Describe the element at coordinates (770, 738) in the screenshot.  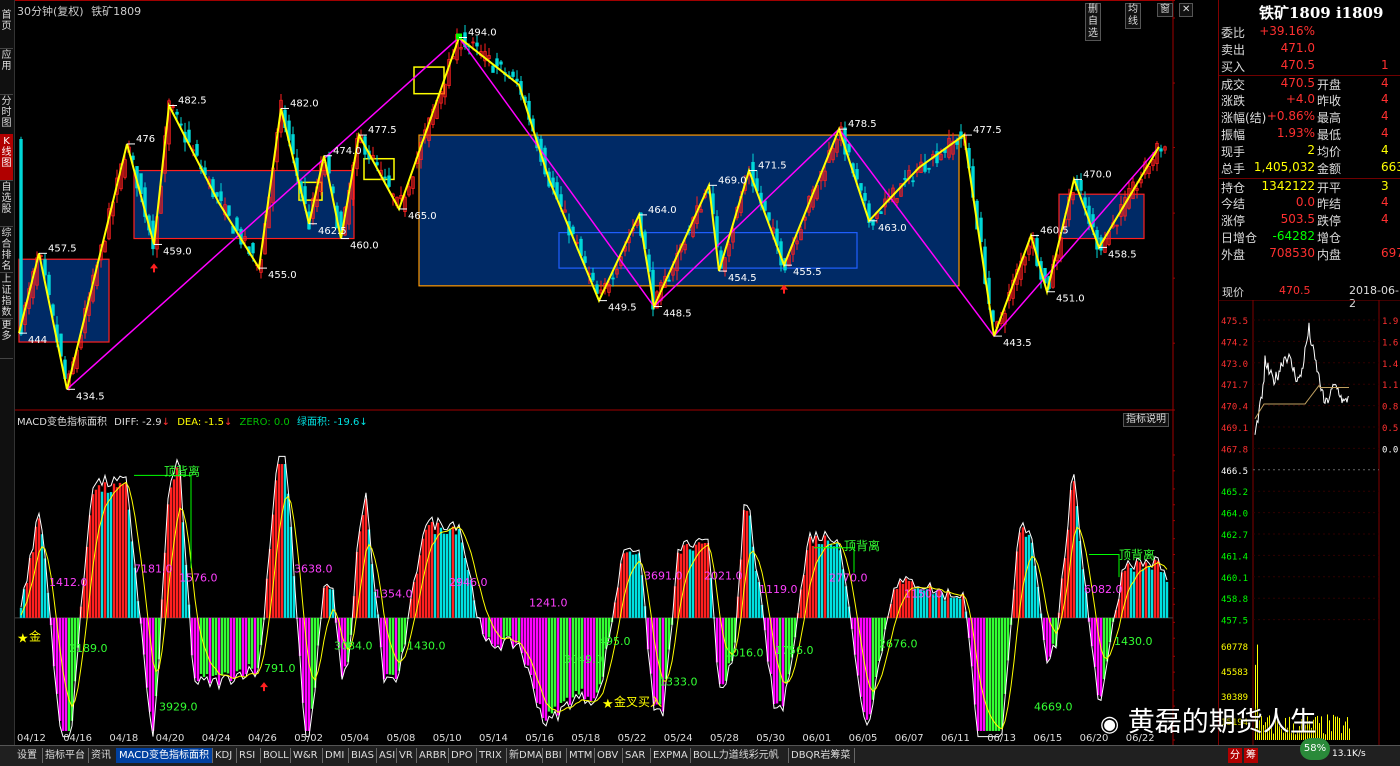
I see `date-label: 05/30` at that location.